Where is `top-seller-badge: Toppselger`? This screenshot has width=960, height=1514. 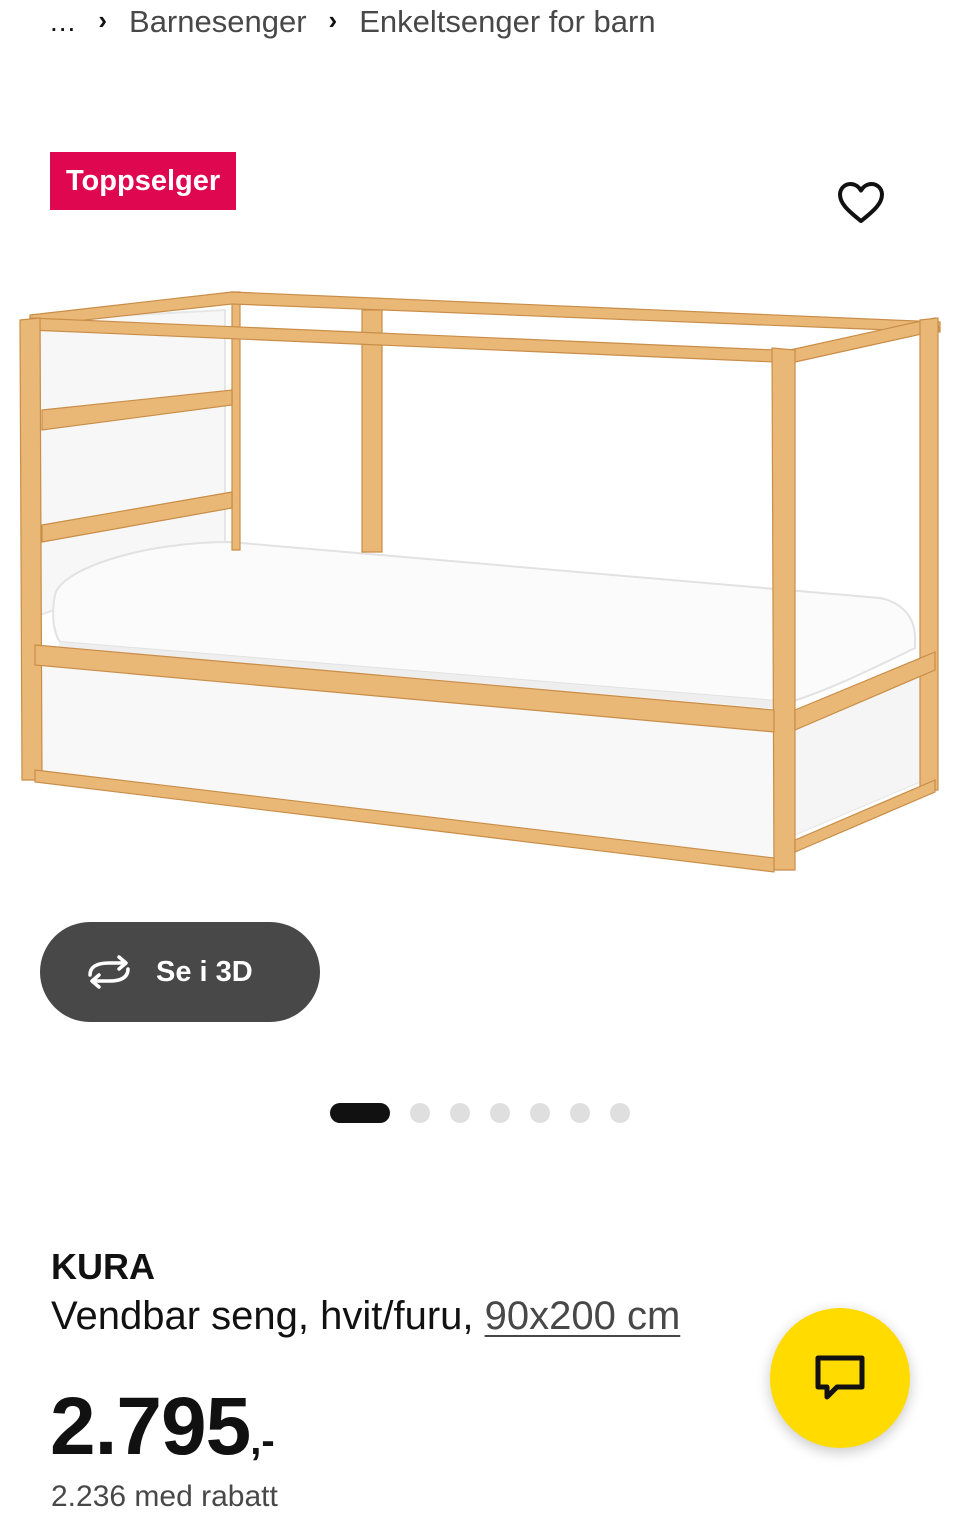 top-seller-badge: Toppselger is located at coordinates (143, 181).